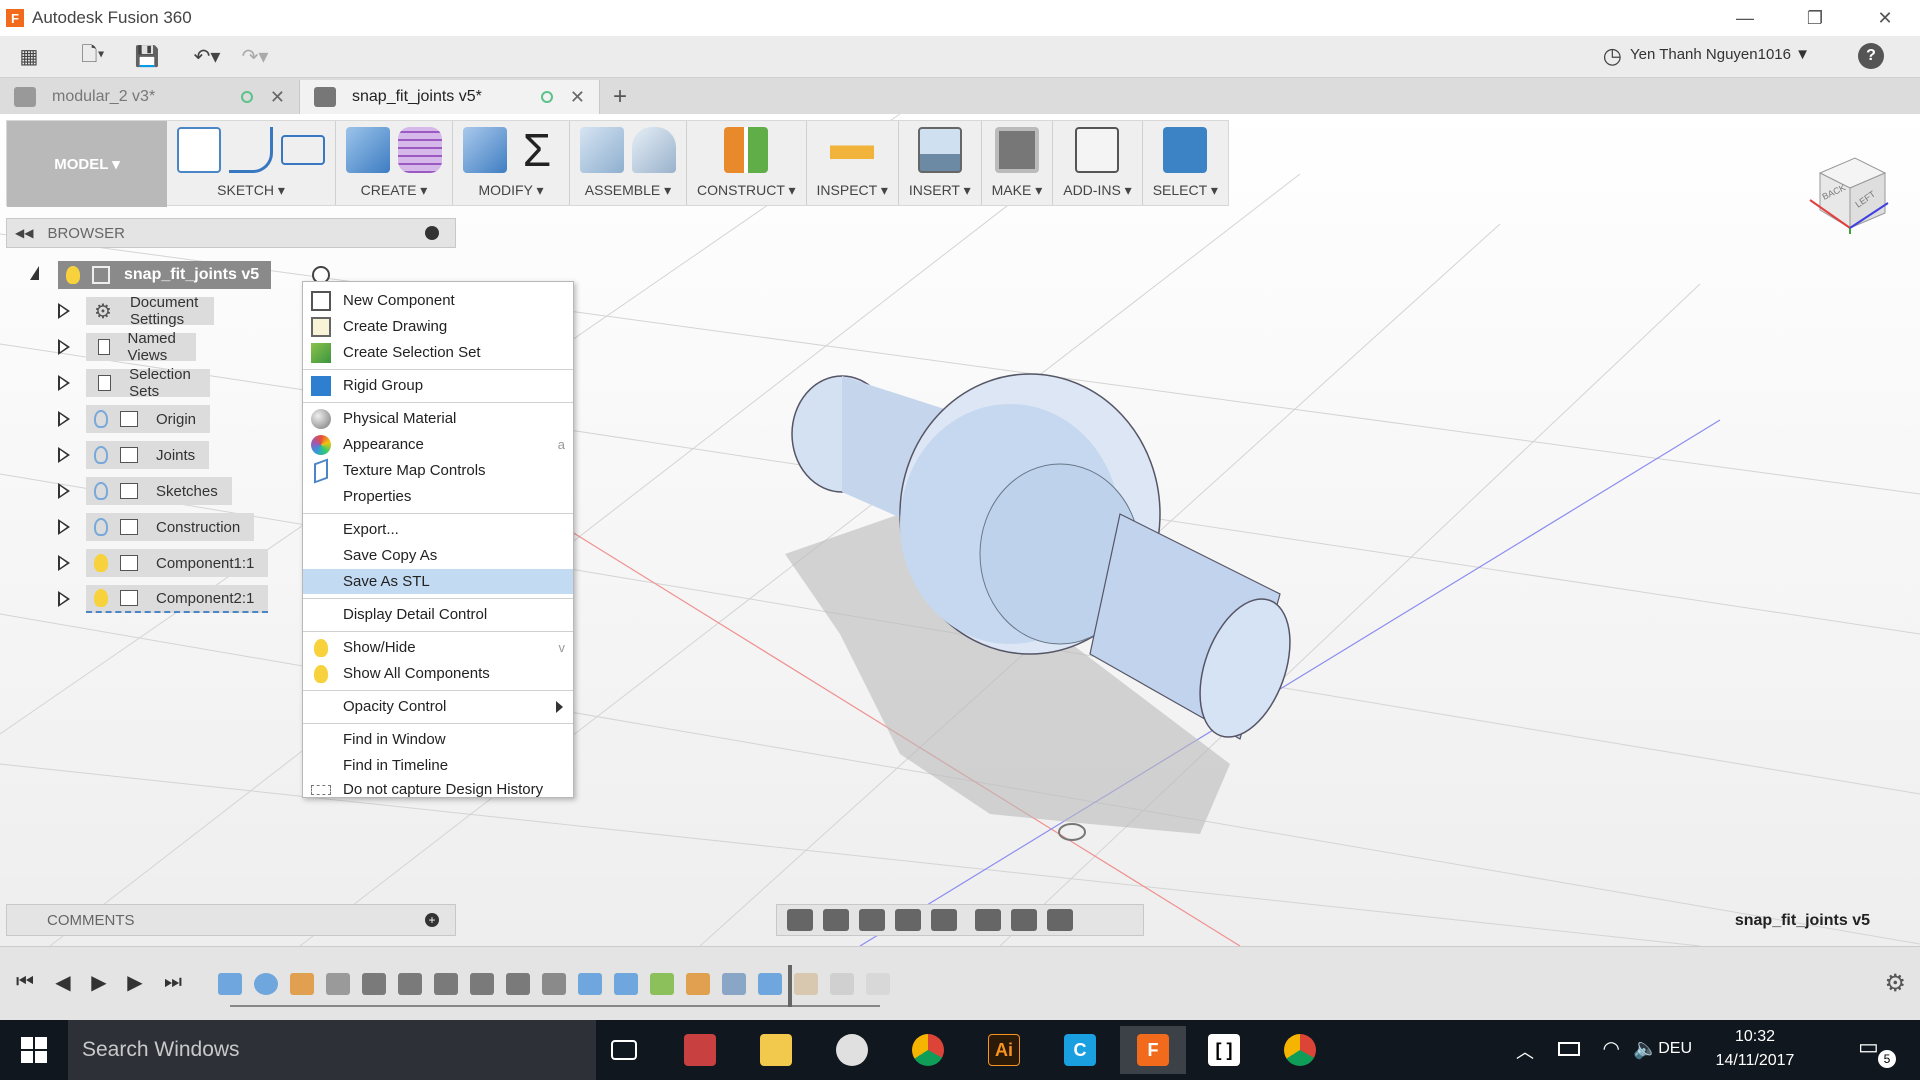 This screenshot has height=1080, width=1920. Describe the element at coordinates (1611, 1048) in the screenshot. I see `wifi-icon: ◠` at that location.